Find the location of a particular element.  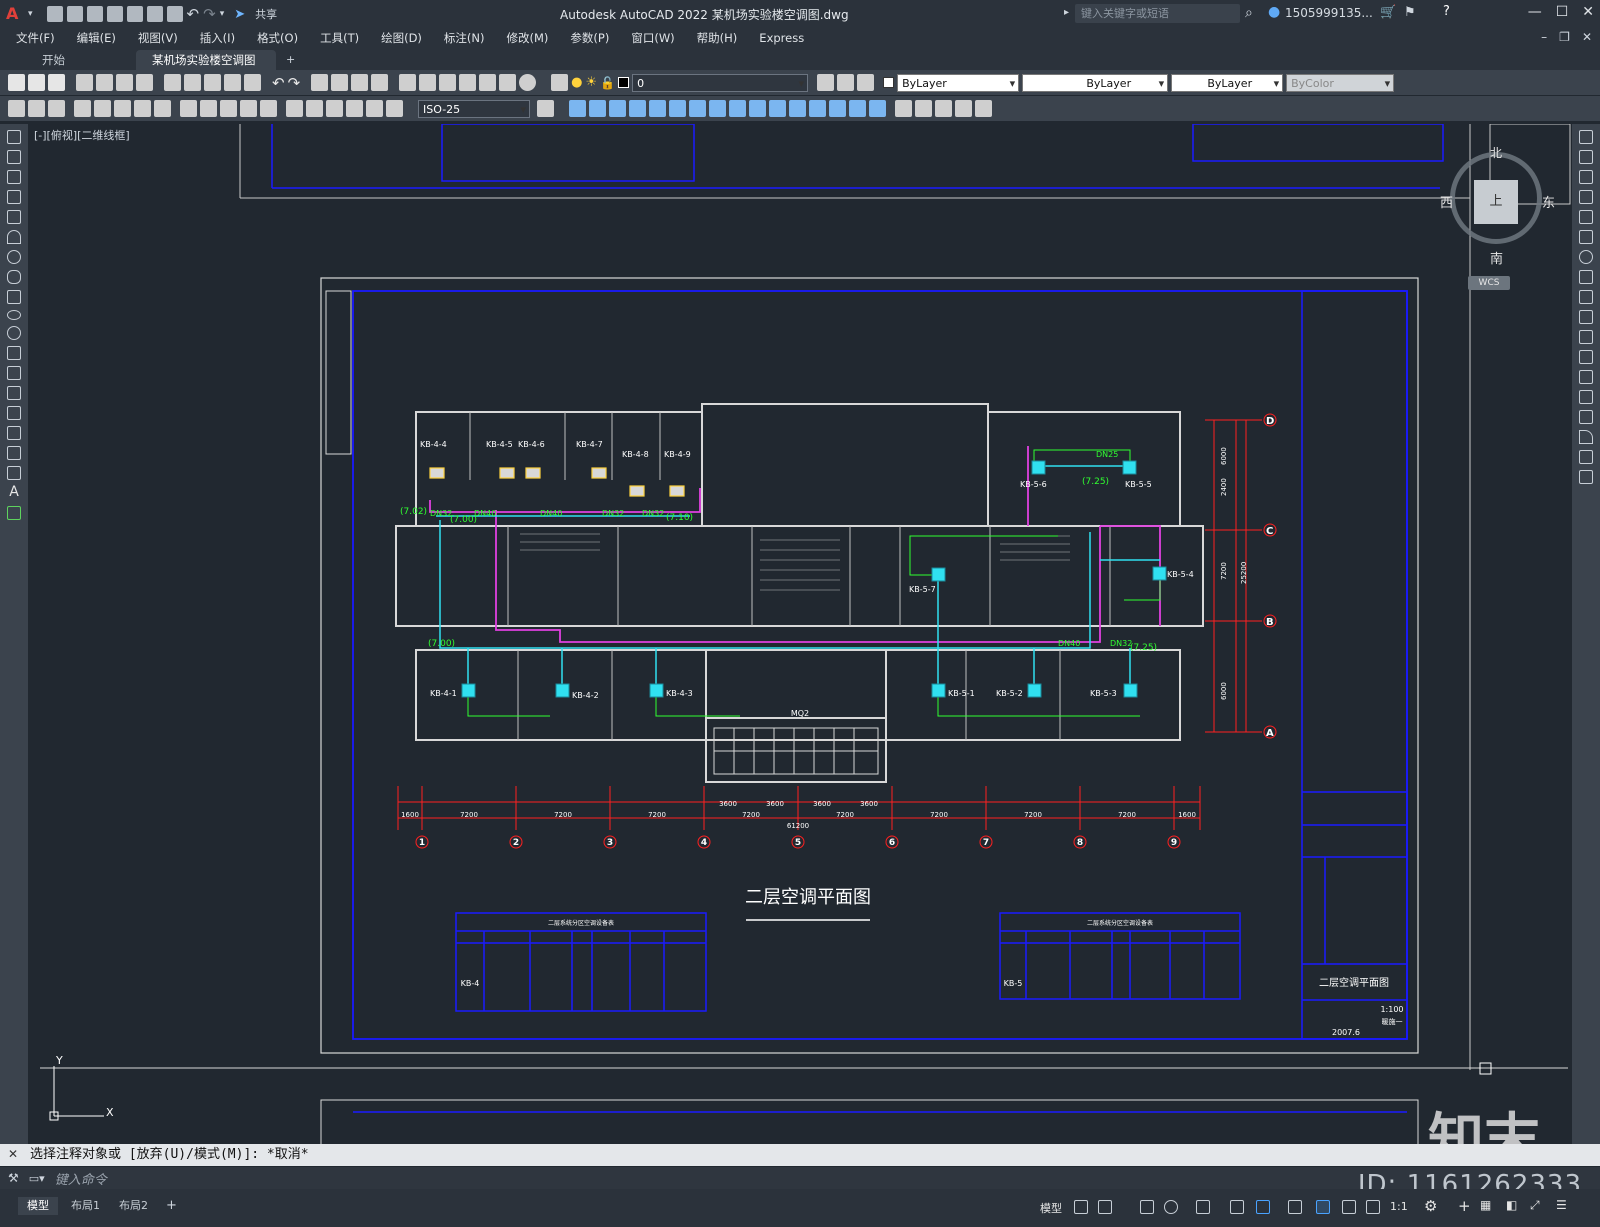

trim-icon is located at coordinates (1586, 317).